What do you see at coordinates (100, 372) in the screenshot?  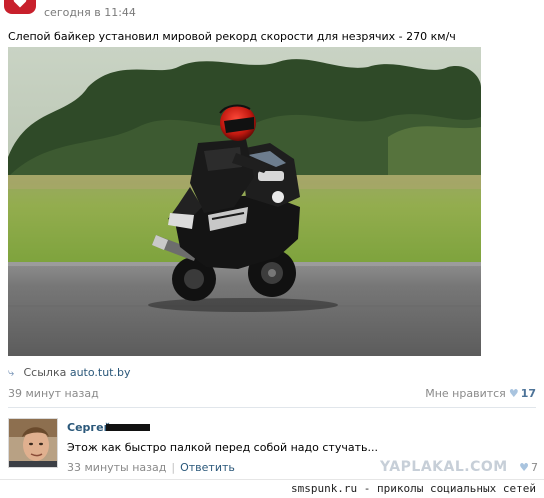 I see `link-domain: auto.tut.by` at bounding box center [100, 372].